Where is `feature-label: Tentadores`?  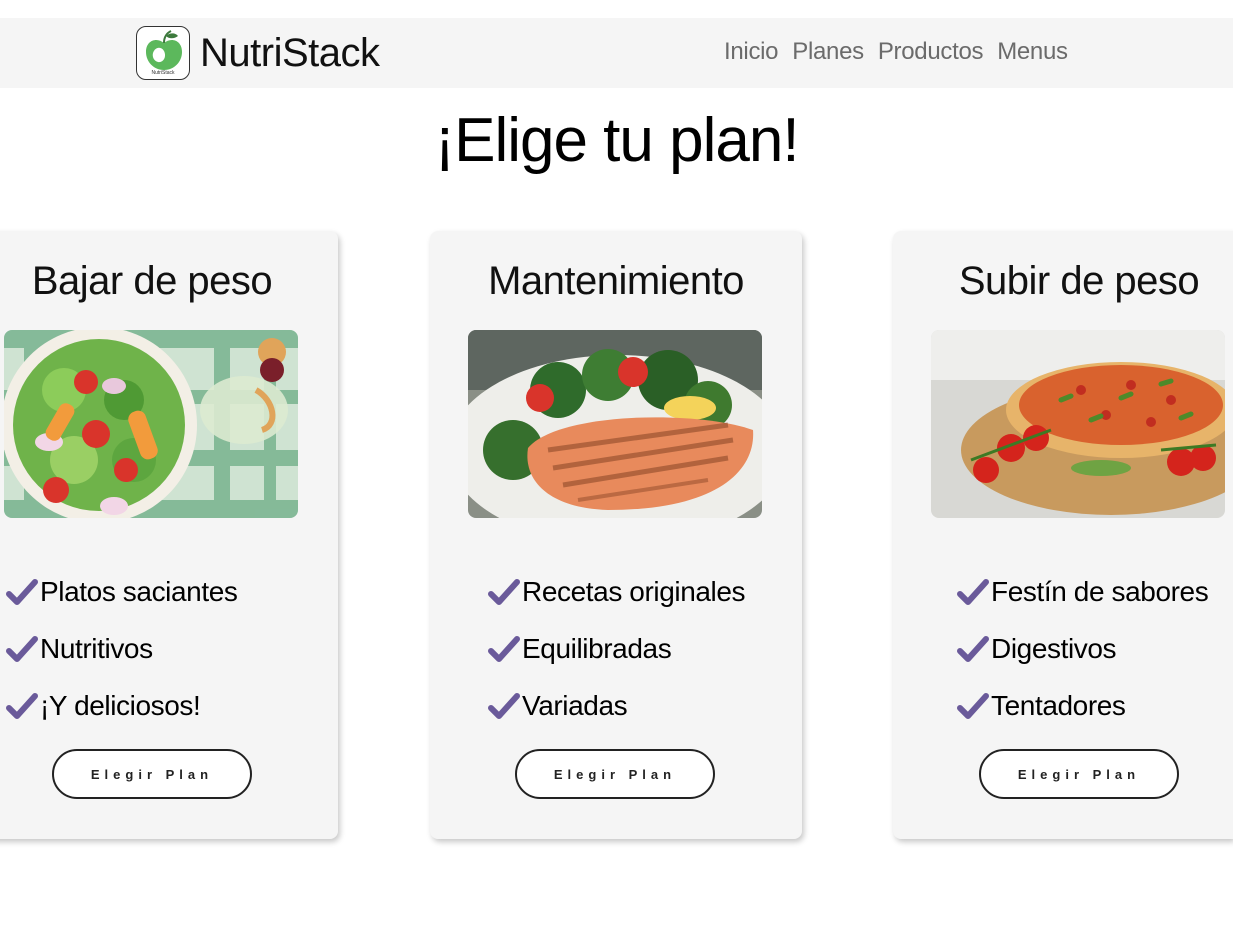
feature-label: Tentadores is located at coordinates (1058, 705).